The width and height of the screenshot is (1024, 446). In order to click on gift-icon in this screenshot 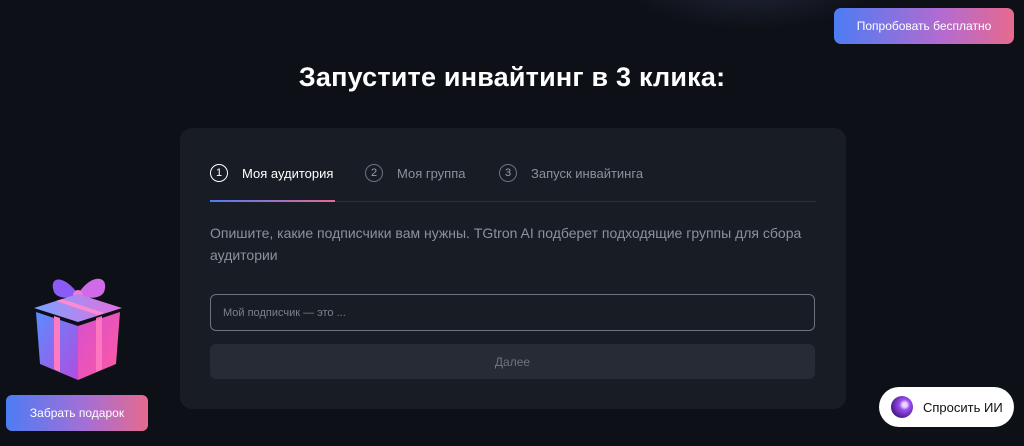, I will do `click(78, 327)`.